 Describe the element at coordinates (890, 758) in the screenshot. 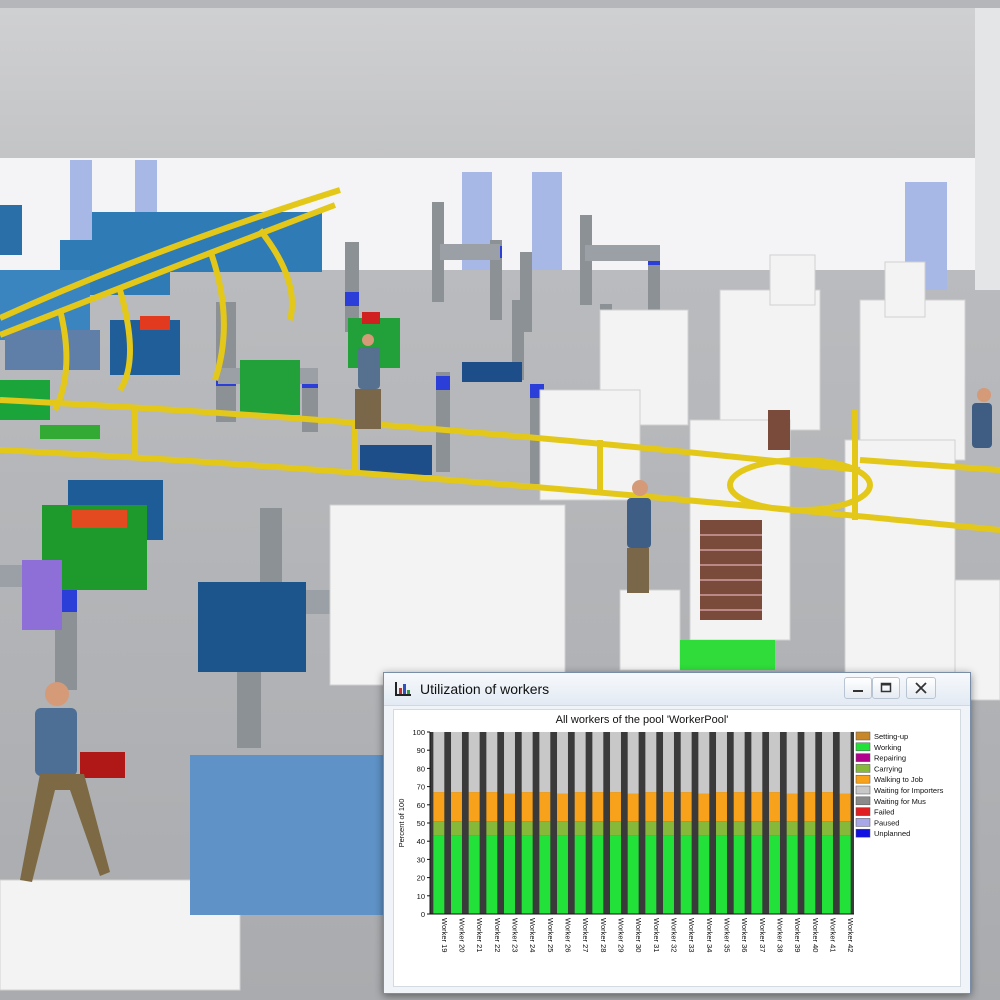

I see `legend-label: Repairing` at that location.